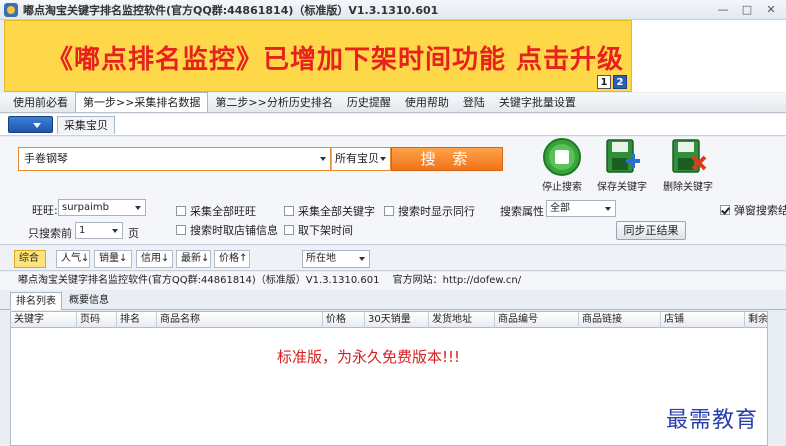 This screenshot has width=786, height=446. I want to click on location-select: 所在地, so click(336, 259).